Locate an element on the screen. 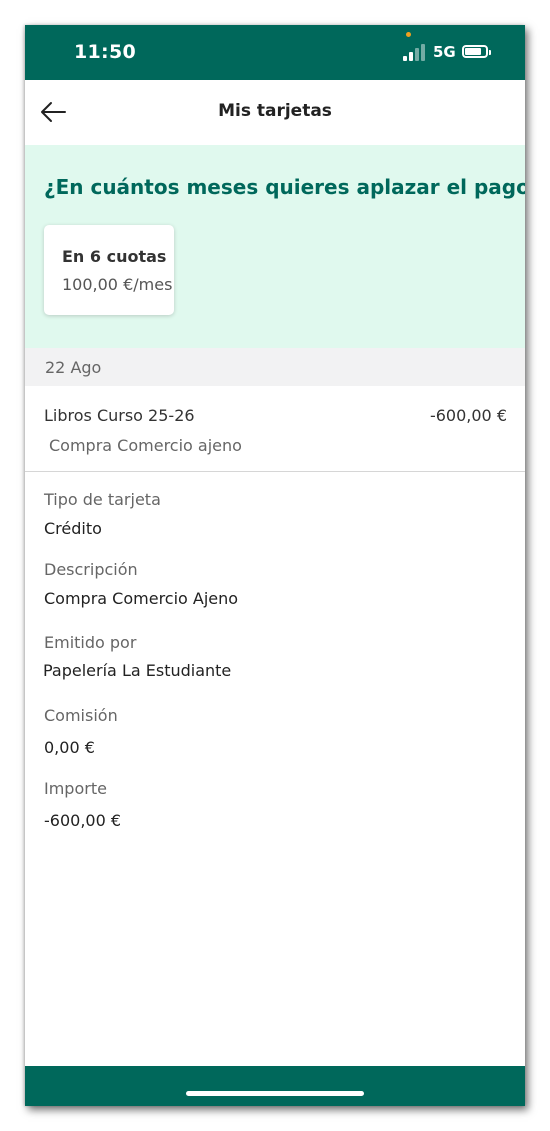  card-type-label: Tipo de tarjeta is located at coordinates (102, 499).